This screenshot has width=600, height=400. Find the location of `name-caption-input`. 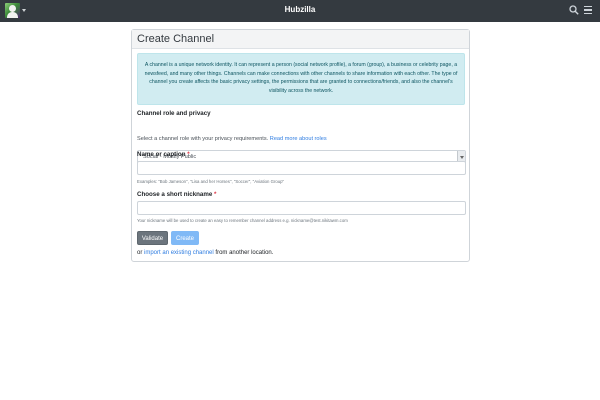

name-caption-input is located at coordinates (301, 168).